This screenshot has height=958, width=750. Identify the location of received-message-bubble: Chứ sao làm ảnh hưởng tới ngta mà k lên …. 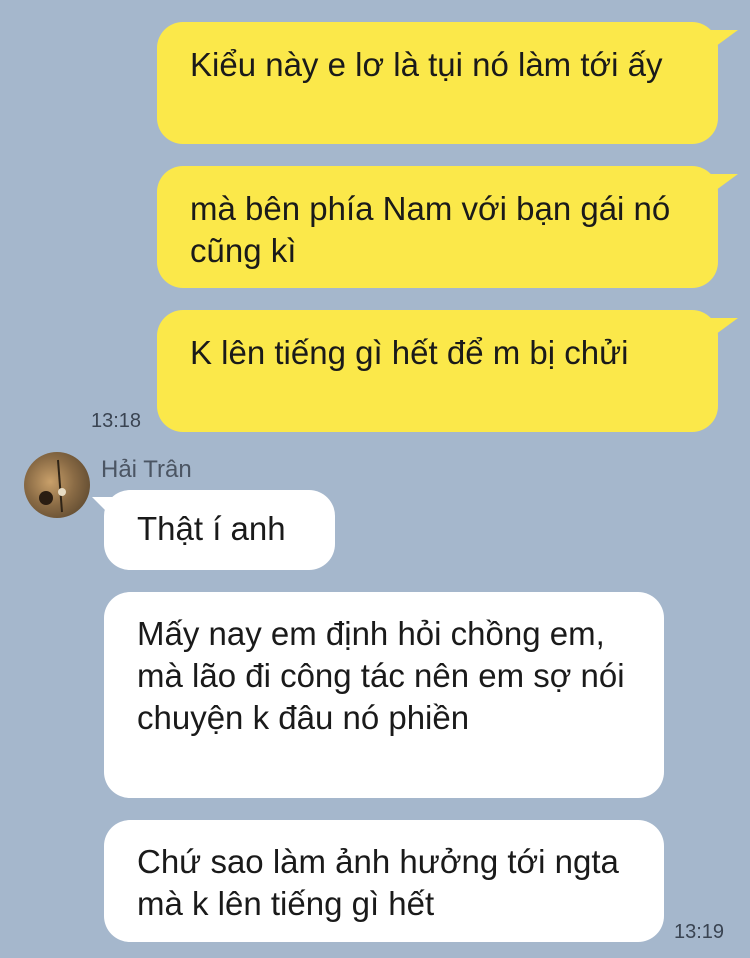
(384, 881).